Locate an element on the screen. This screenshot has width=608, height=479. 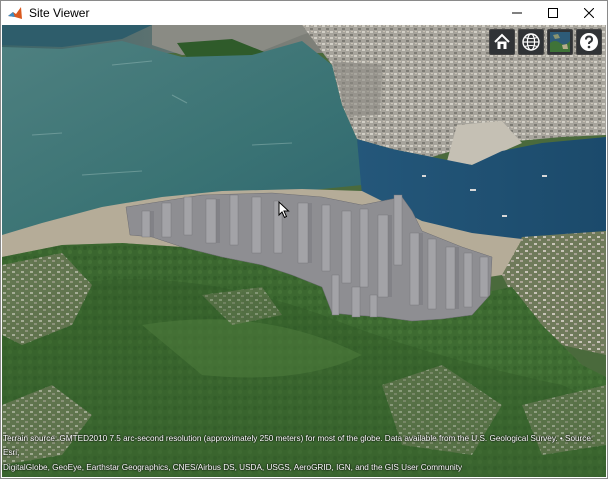
minimize-icon is located at coordinates (517, 12).